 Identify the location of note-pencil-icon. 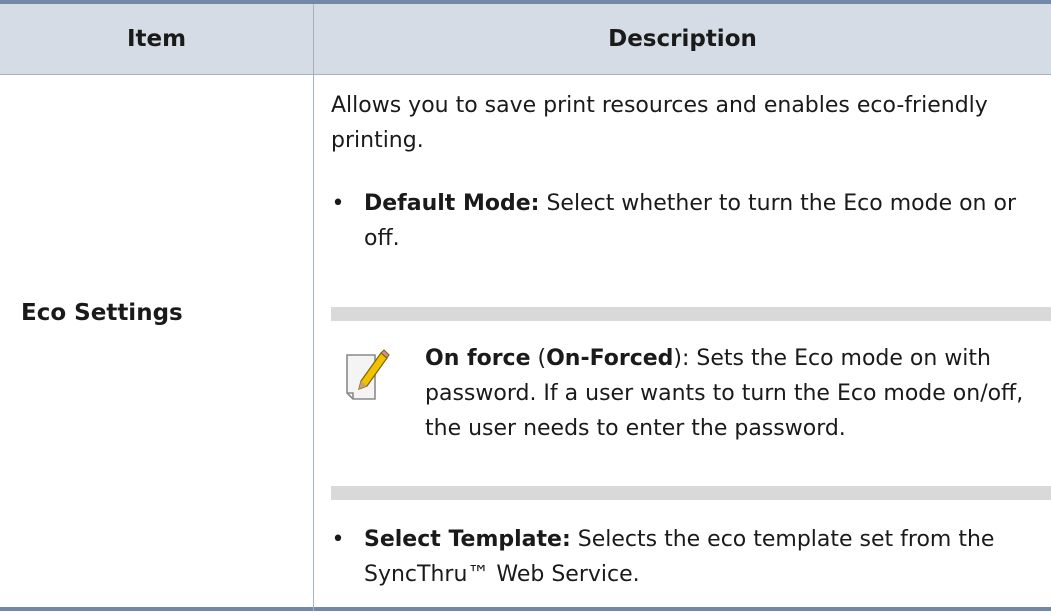
(367, 376).